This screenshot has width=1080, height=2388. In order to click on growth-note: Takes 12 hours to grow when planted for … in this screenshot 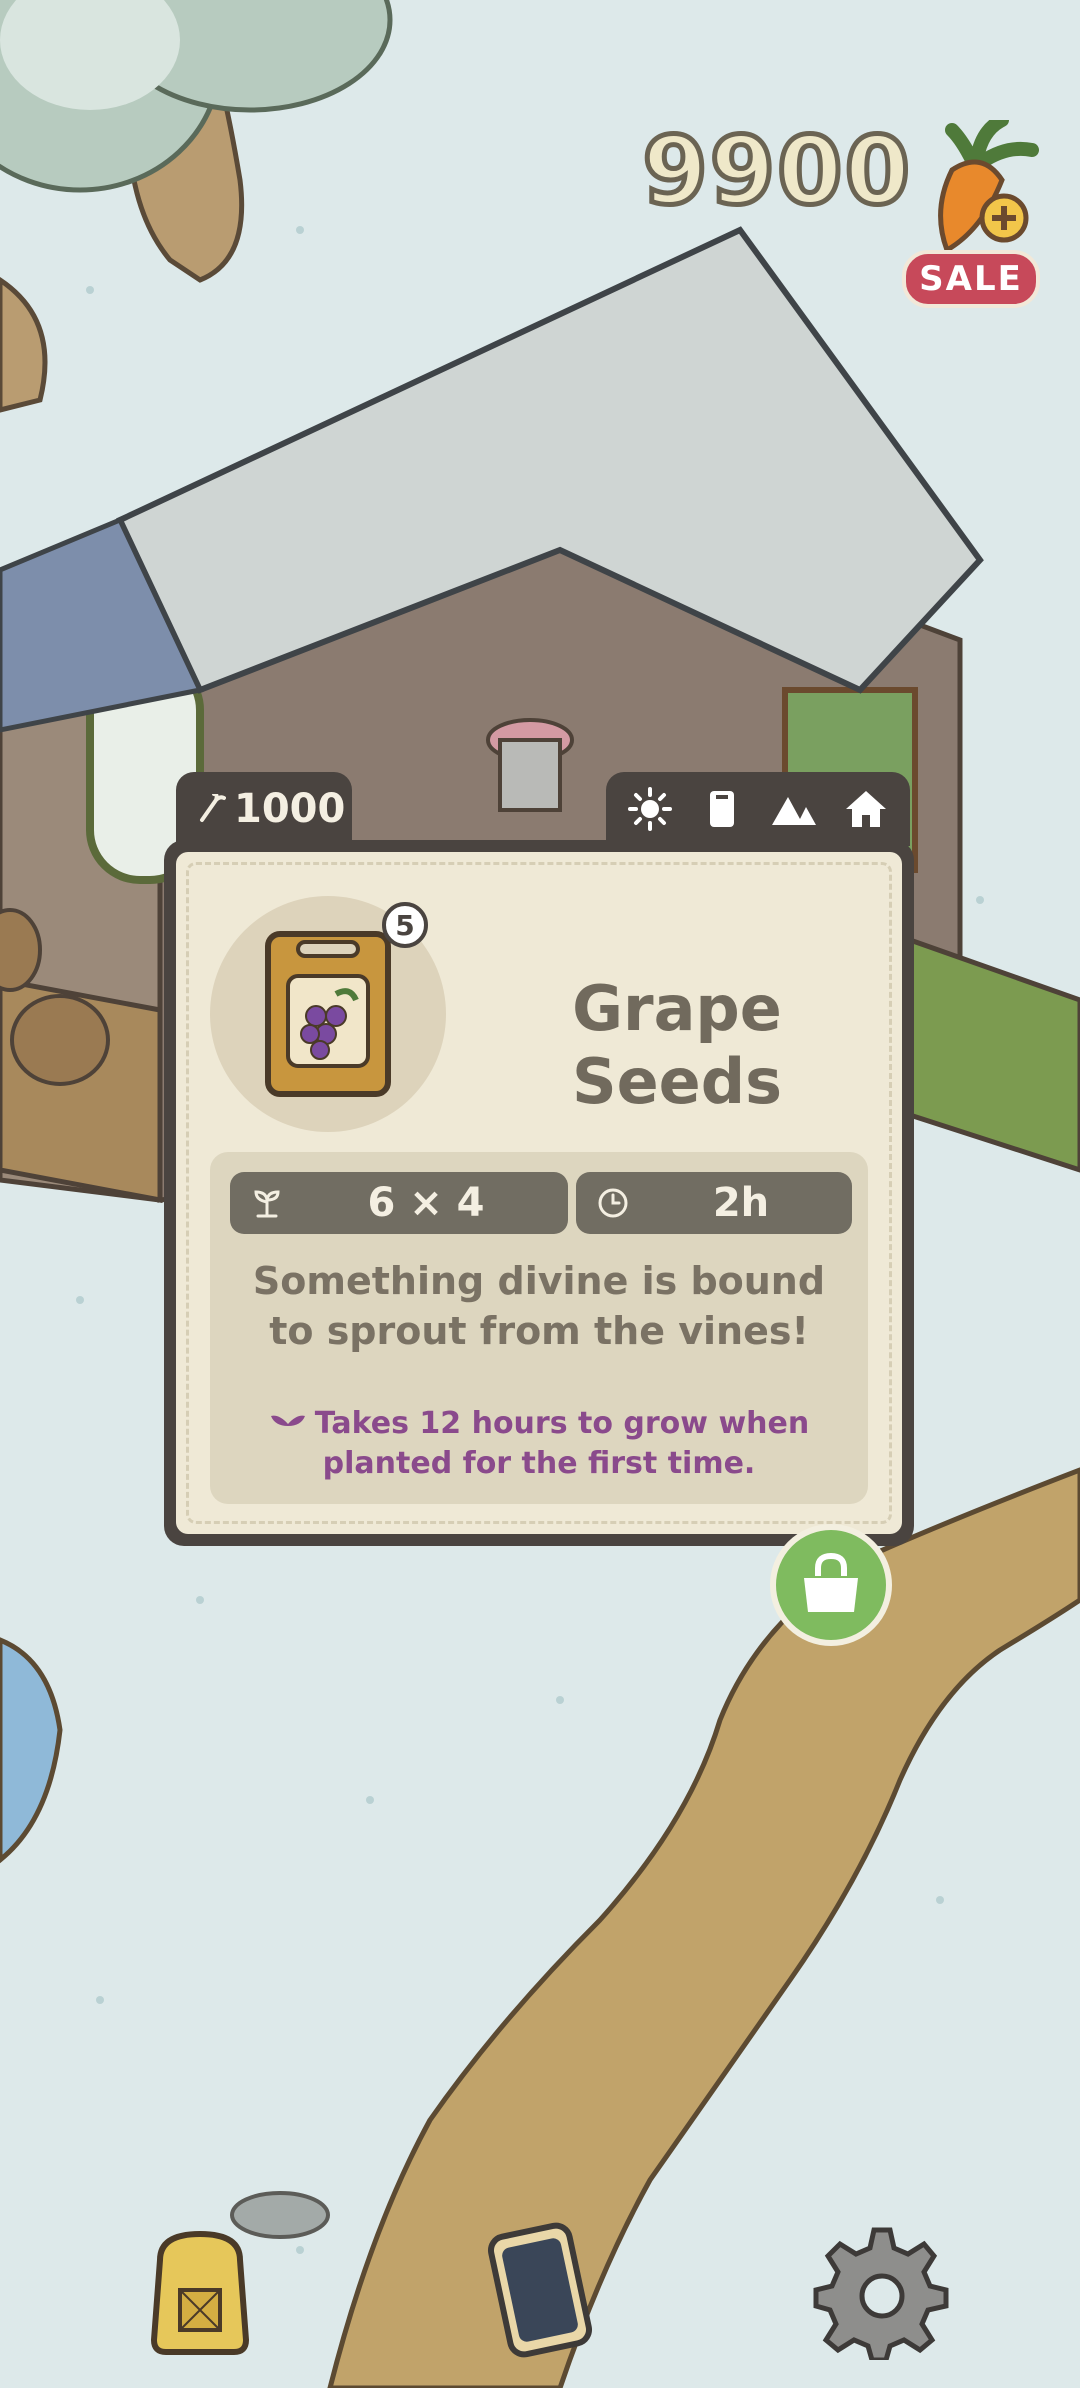, I will do `click(539, 1444)`.